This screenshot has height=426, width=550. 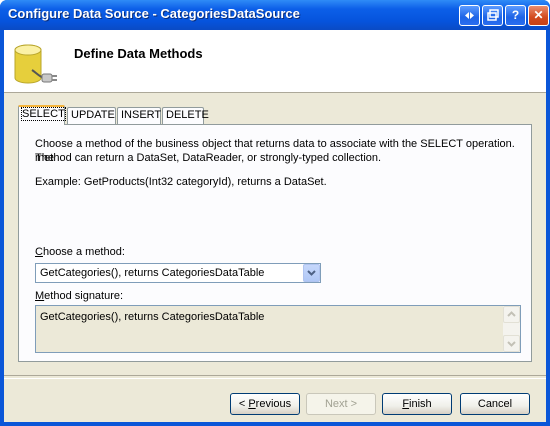 I want to click on cancel-button: Cancel, so click(x=495, y=404).